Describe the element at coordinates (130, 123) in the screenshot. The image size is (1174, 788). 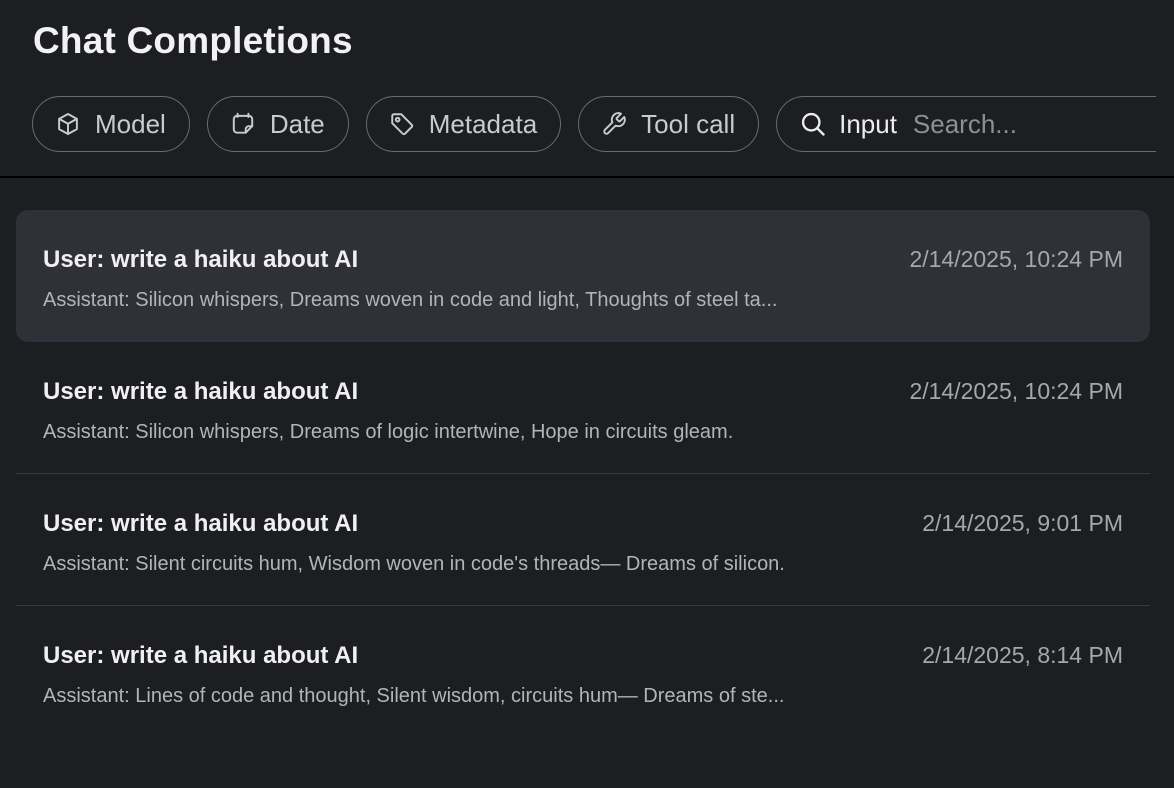
I see `model-filter-label: Model` at that location.